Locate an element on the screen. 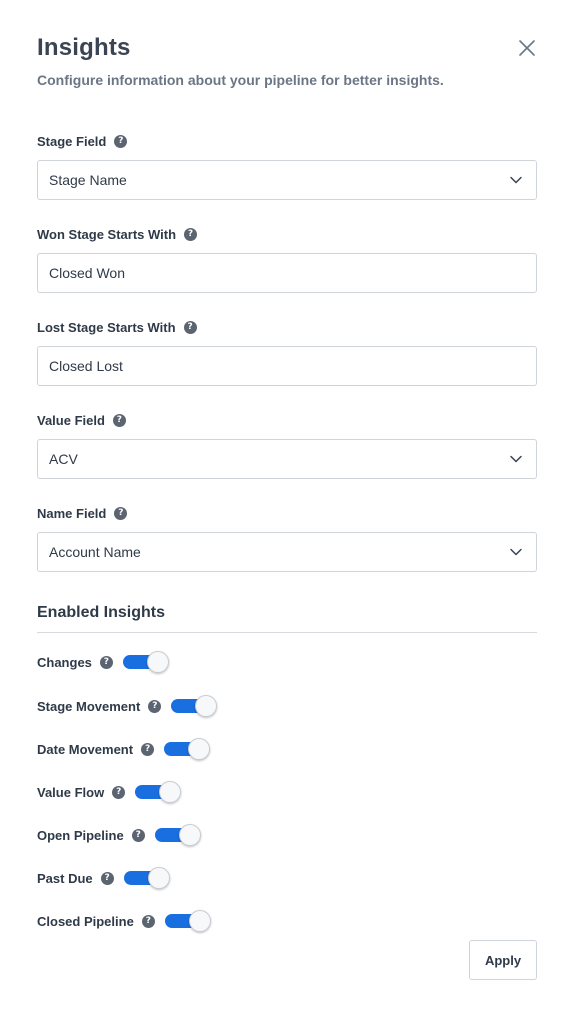  lost-stage-input: Closed Lost is located at coordinates (287, 366).